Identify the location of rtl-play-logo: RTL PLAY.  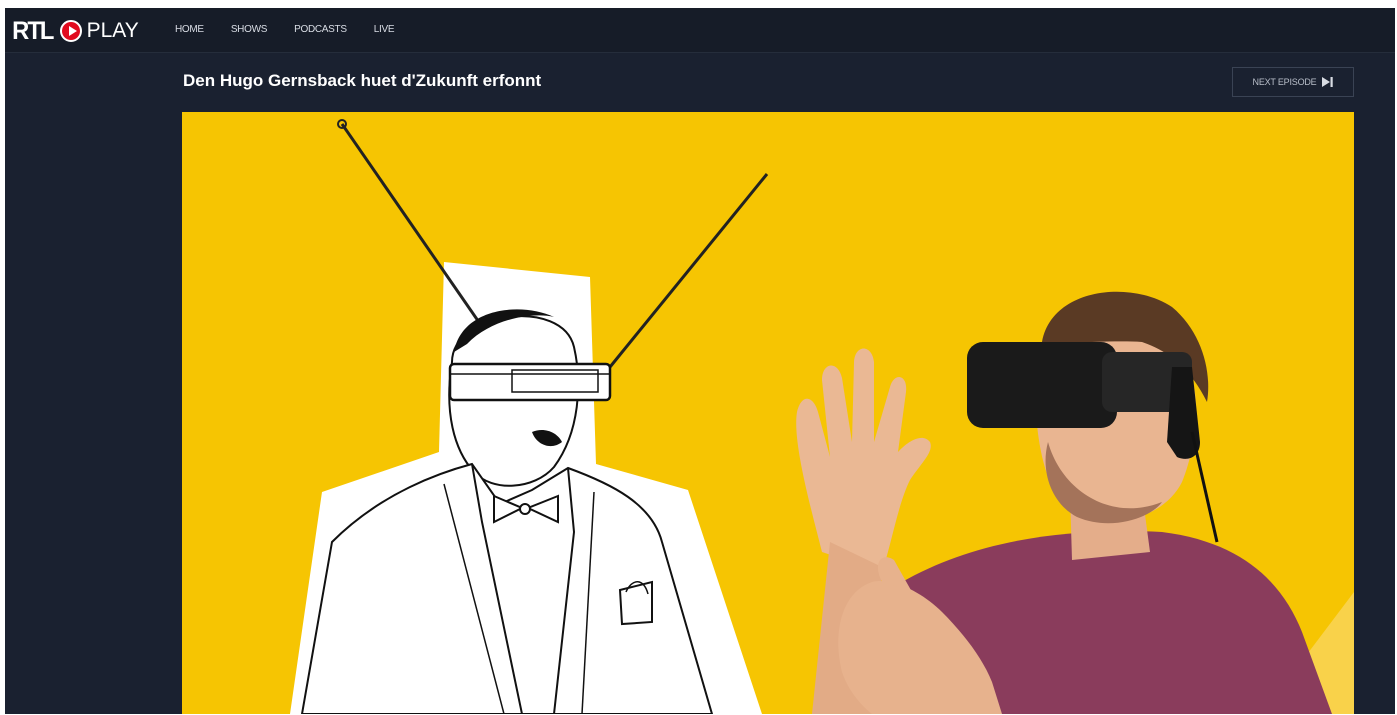
(75, 31).